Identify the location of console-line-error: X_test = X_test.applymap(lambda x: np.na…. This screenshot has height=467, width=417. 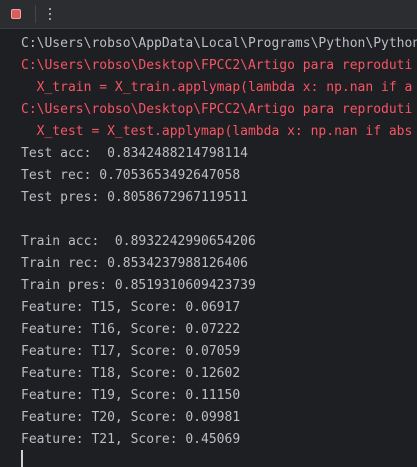
(217, 131).